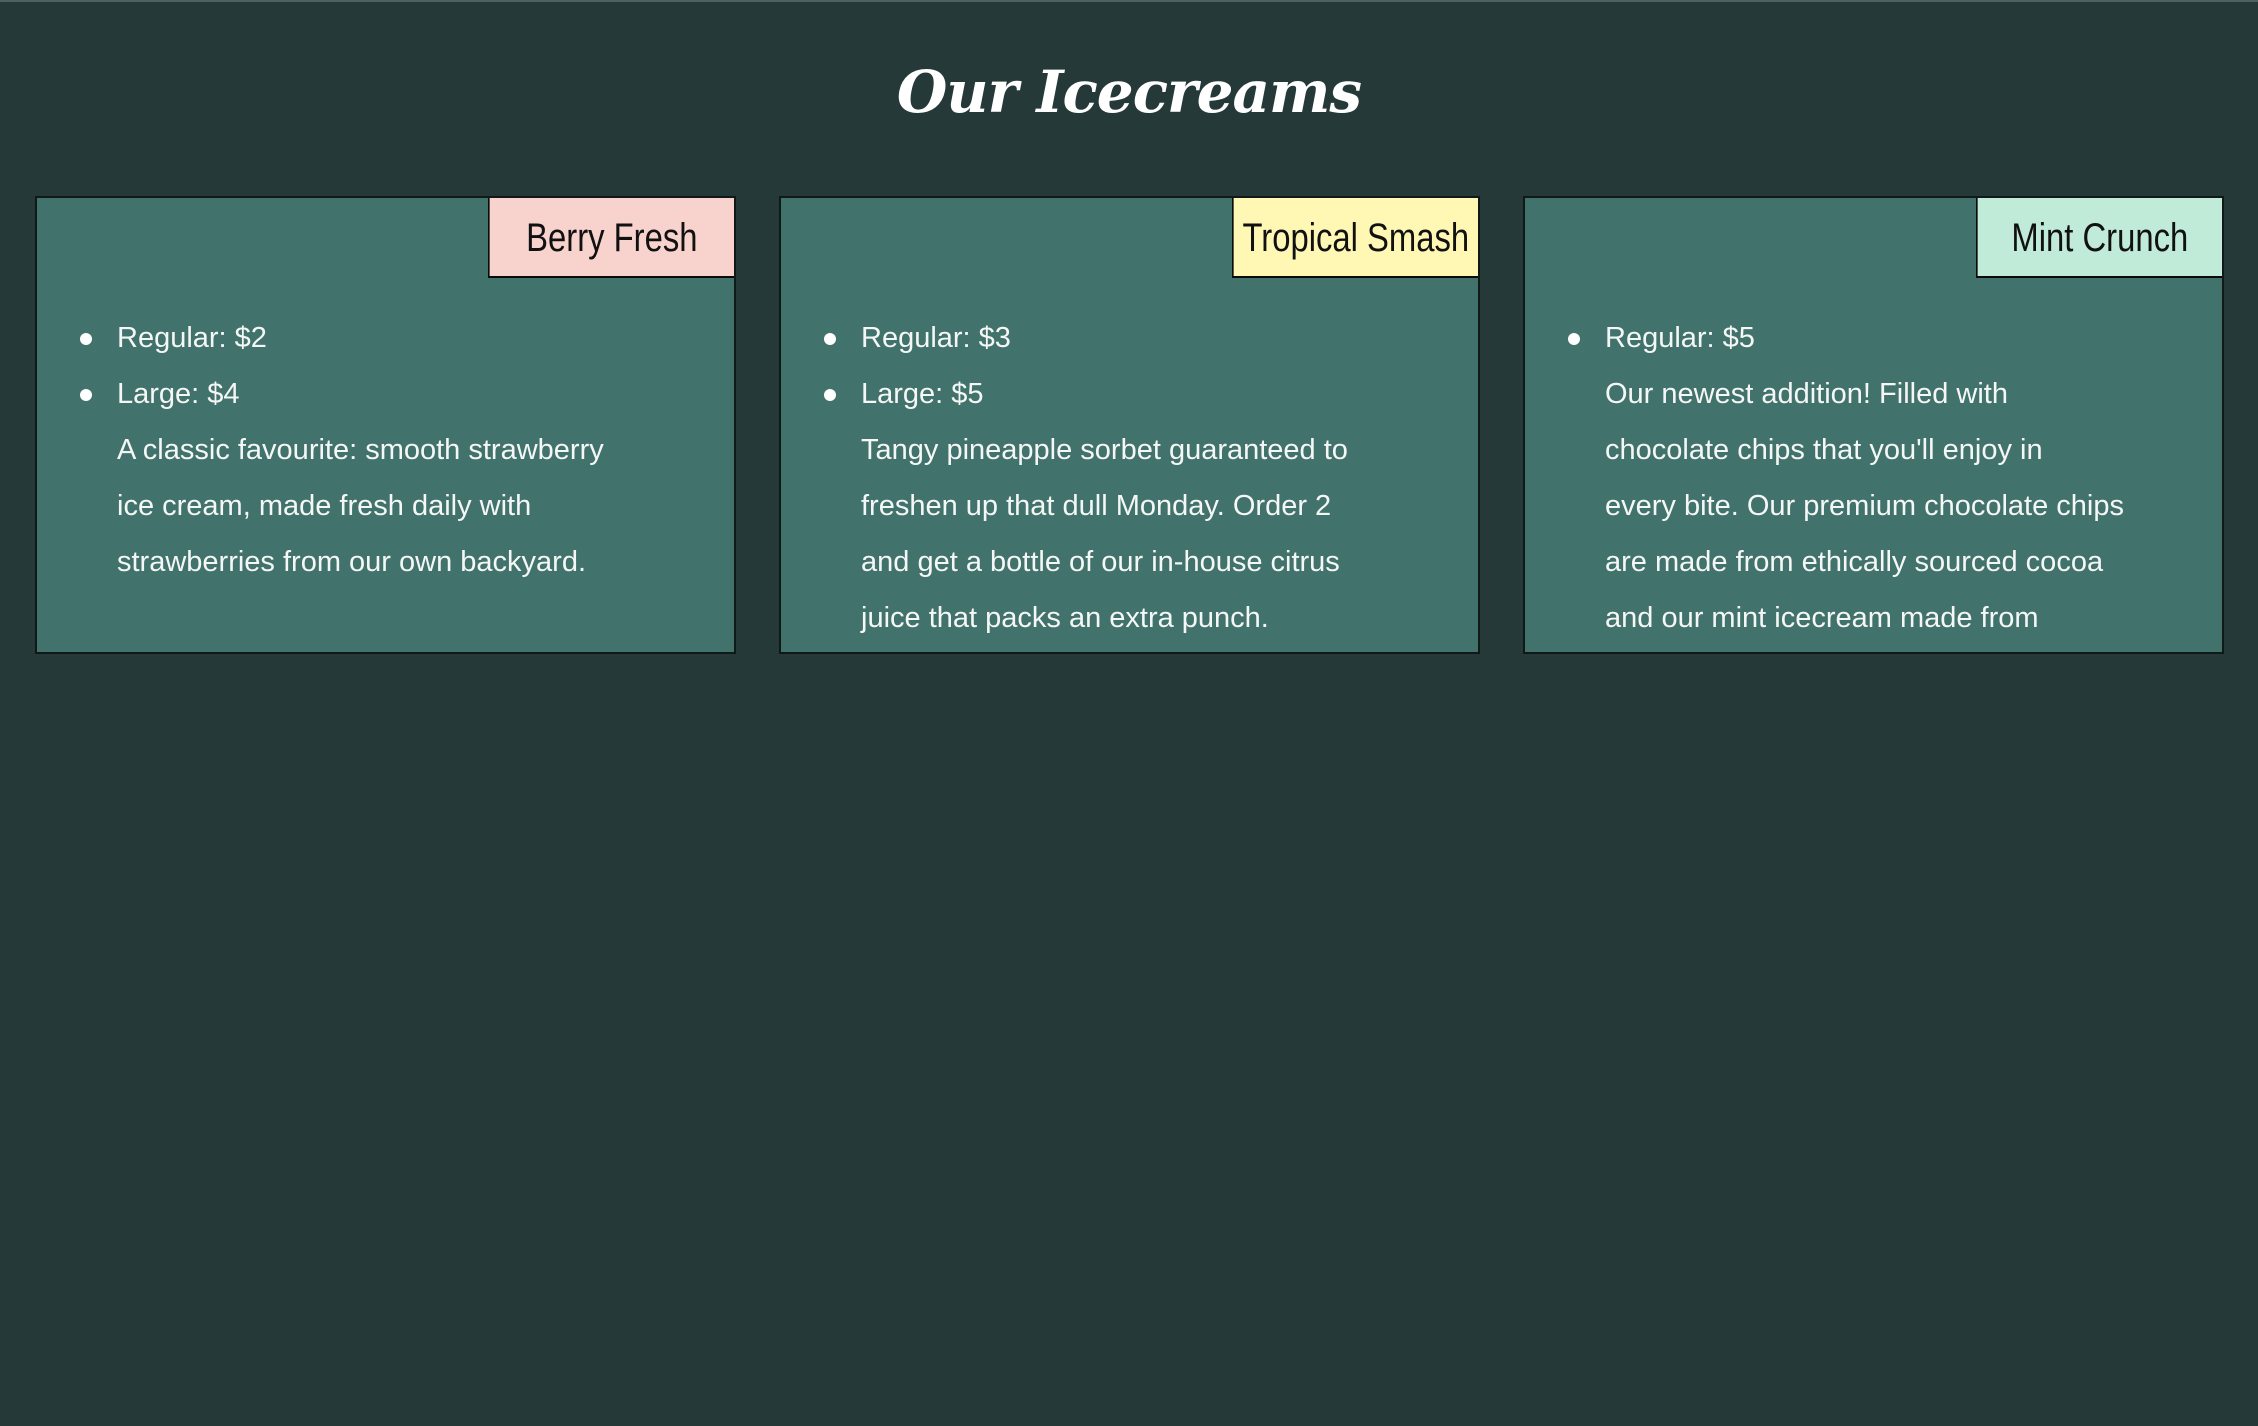 Image resolution: width=2258 pixels, height=1426 pixels. I want to click on description-line: strawberries from our own backyard., so click(351, 562).